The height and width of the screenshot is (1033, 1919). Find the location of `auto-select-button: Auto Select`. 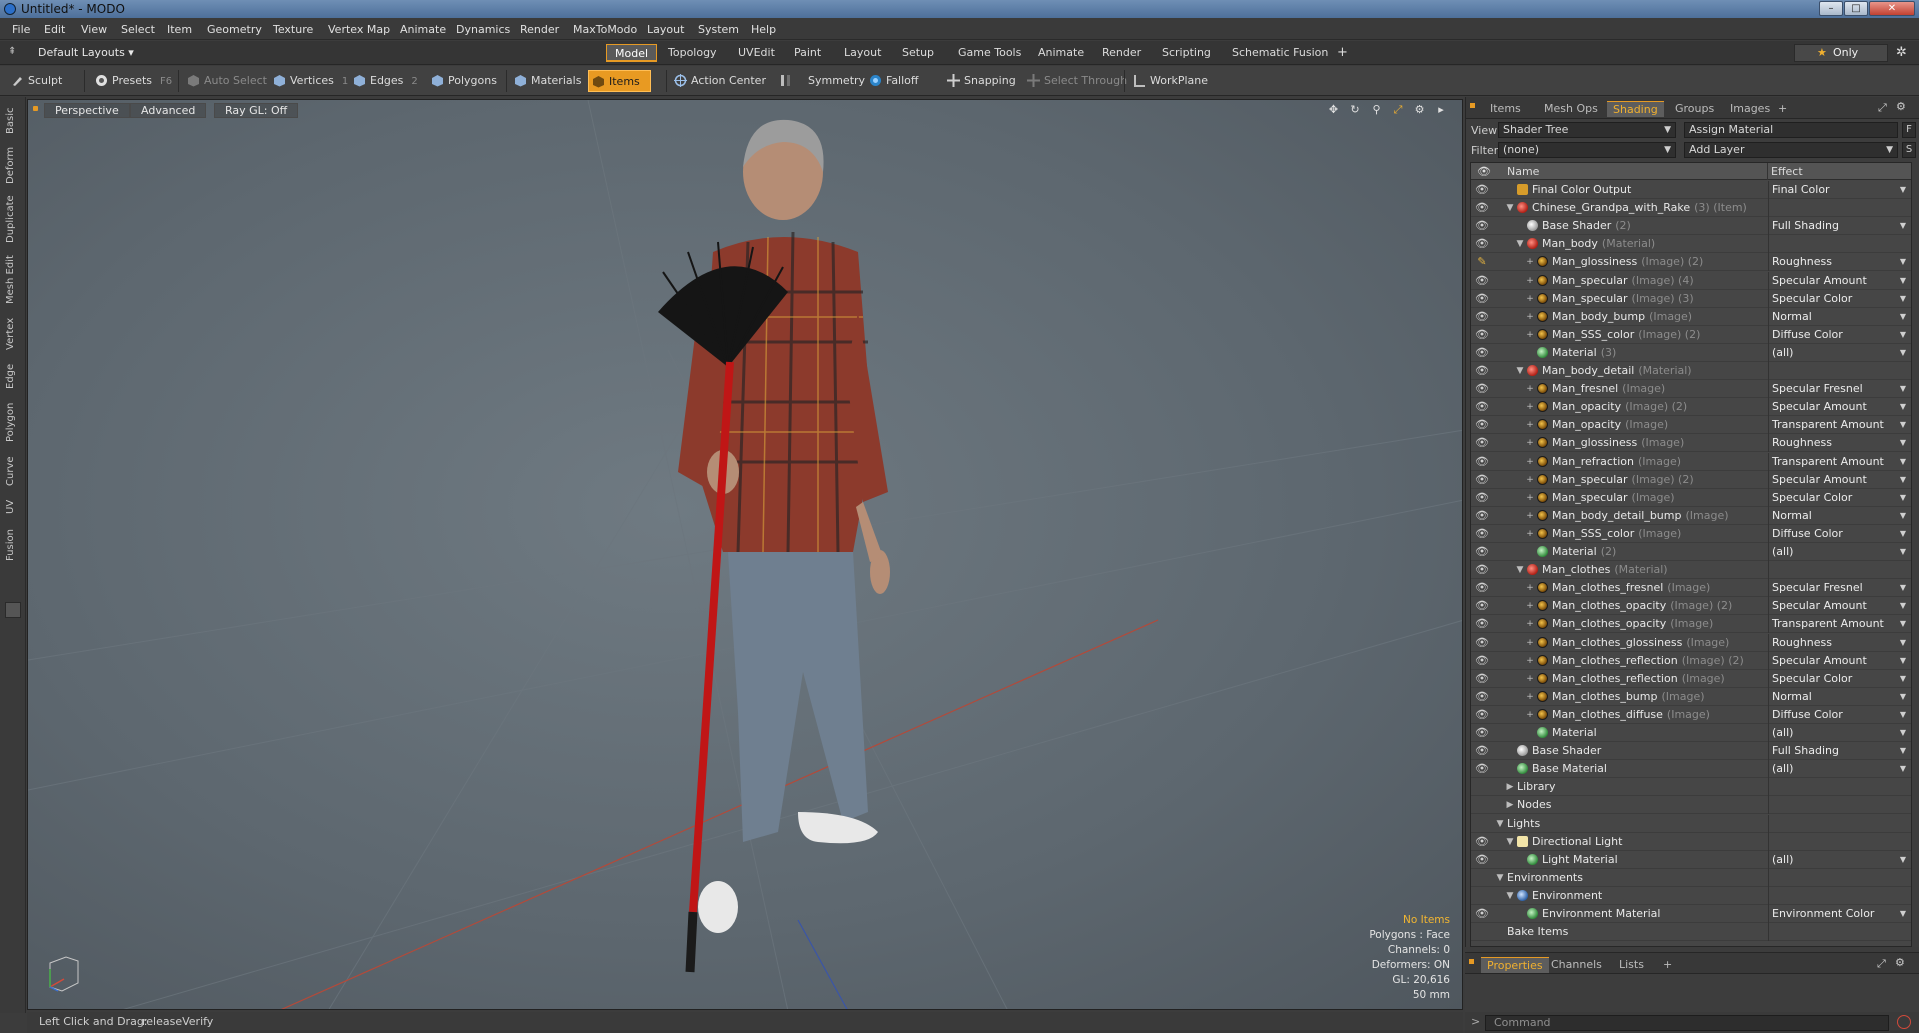

auto-select-button: Auto Select is located at coordinates (225, 81).